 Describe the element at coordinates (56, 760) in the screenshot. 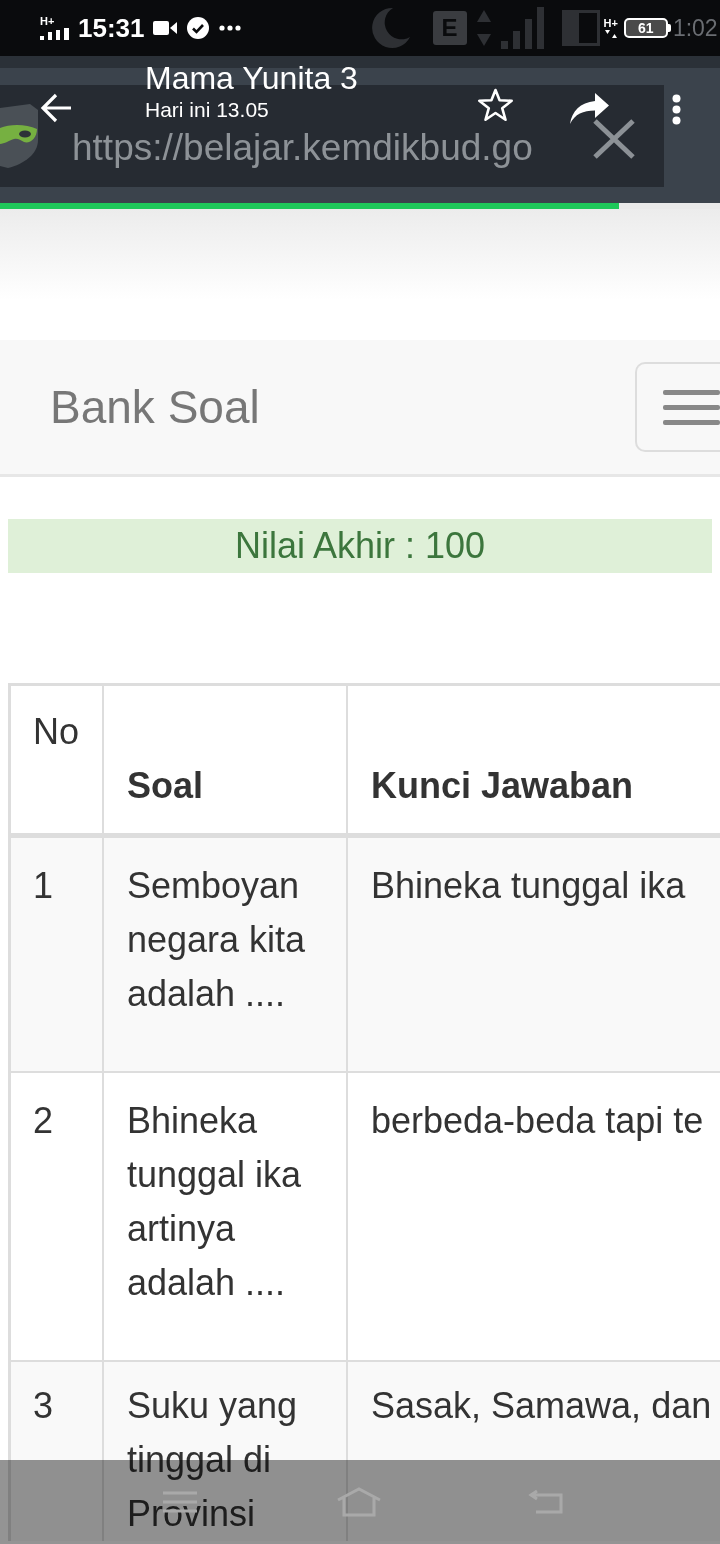

I see `column-header: No` at that location.